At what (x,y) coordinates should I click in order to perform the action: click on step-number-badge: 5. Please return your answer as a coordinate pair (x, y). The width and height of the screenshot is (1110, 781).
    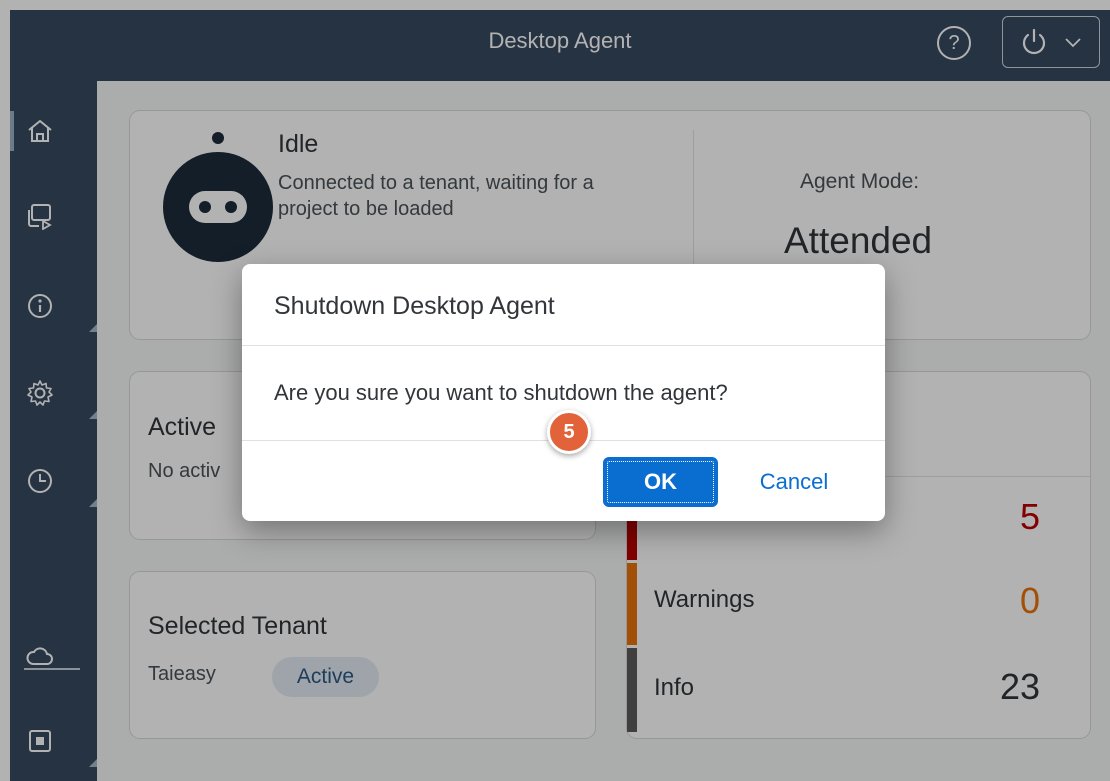
    Looking at the image, I should click on (569, 432).